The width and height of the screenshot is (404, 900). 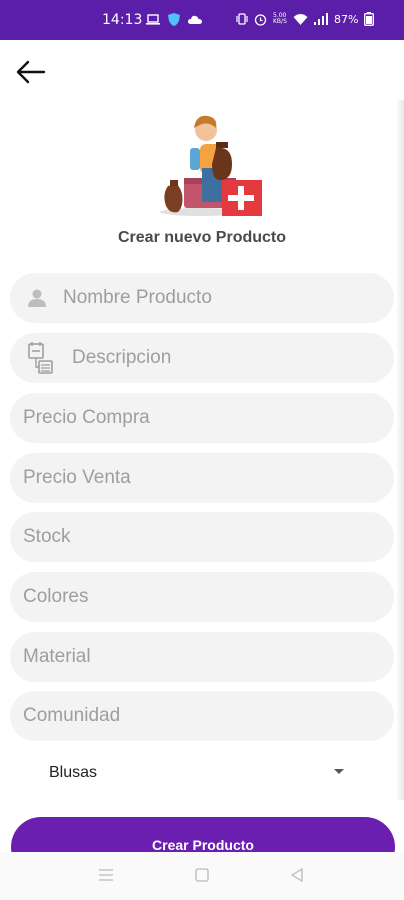 I want to click on status-time: 14:13, so click(x=122, y=20).